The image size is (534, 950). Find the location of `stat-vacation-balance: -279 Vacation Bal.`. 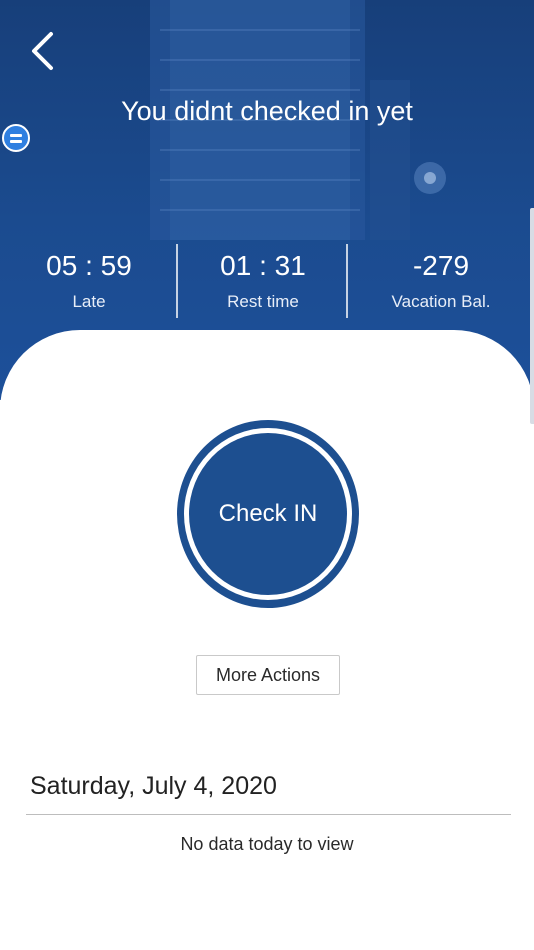

stat-vacation-balance: -279 Vacation Bal. is located at coordinates (441, 280).